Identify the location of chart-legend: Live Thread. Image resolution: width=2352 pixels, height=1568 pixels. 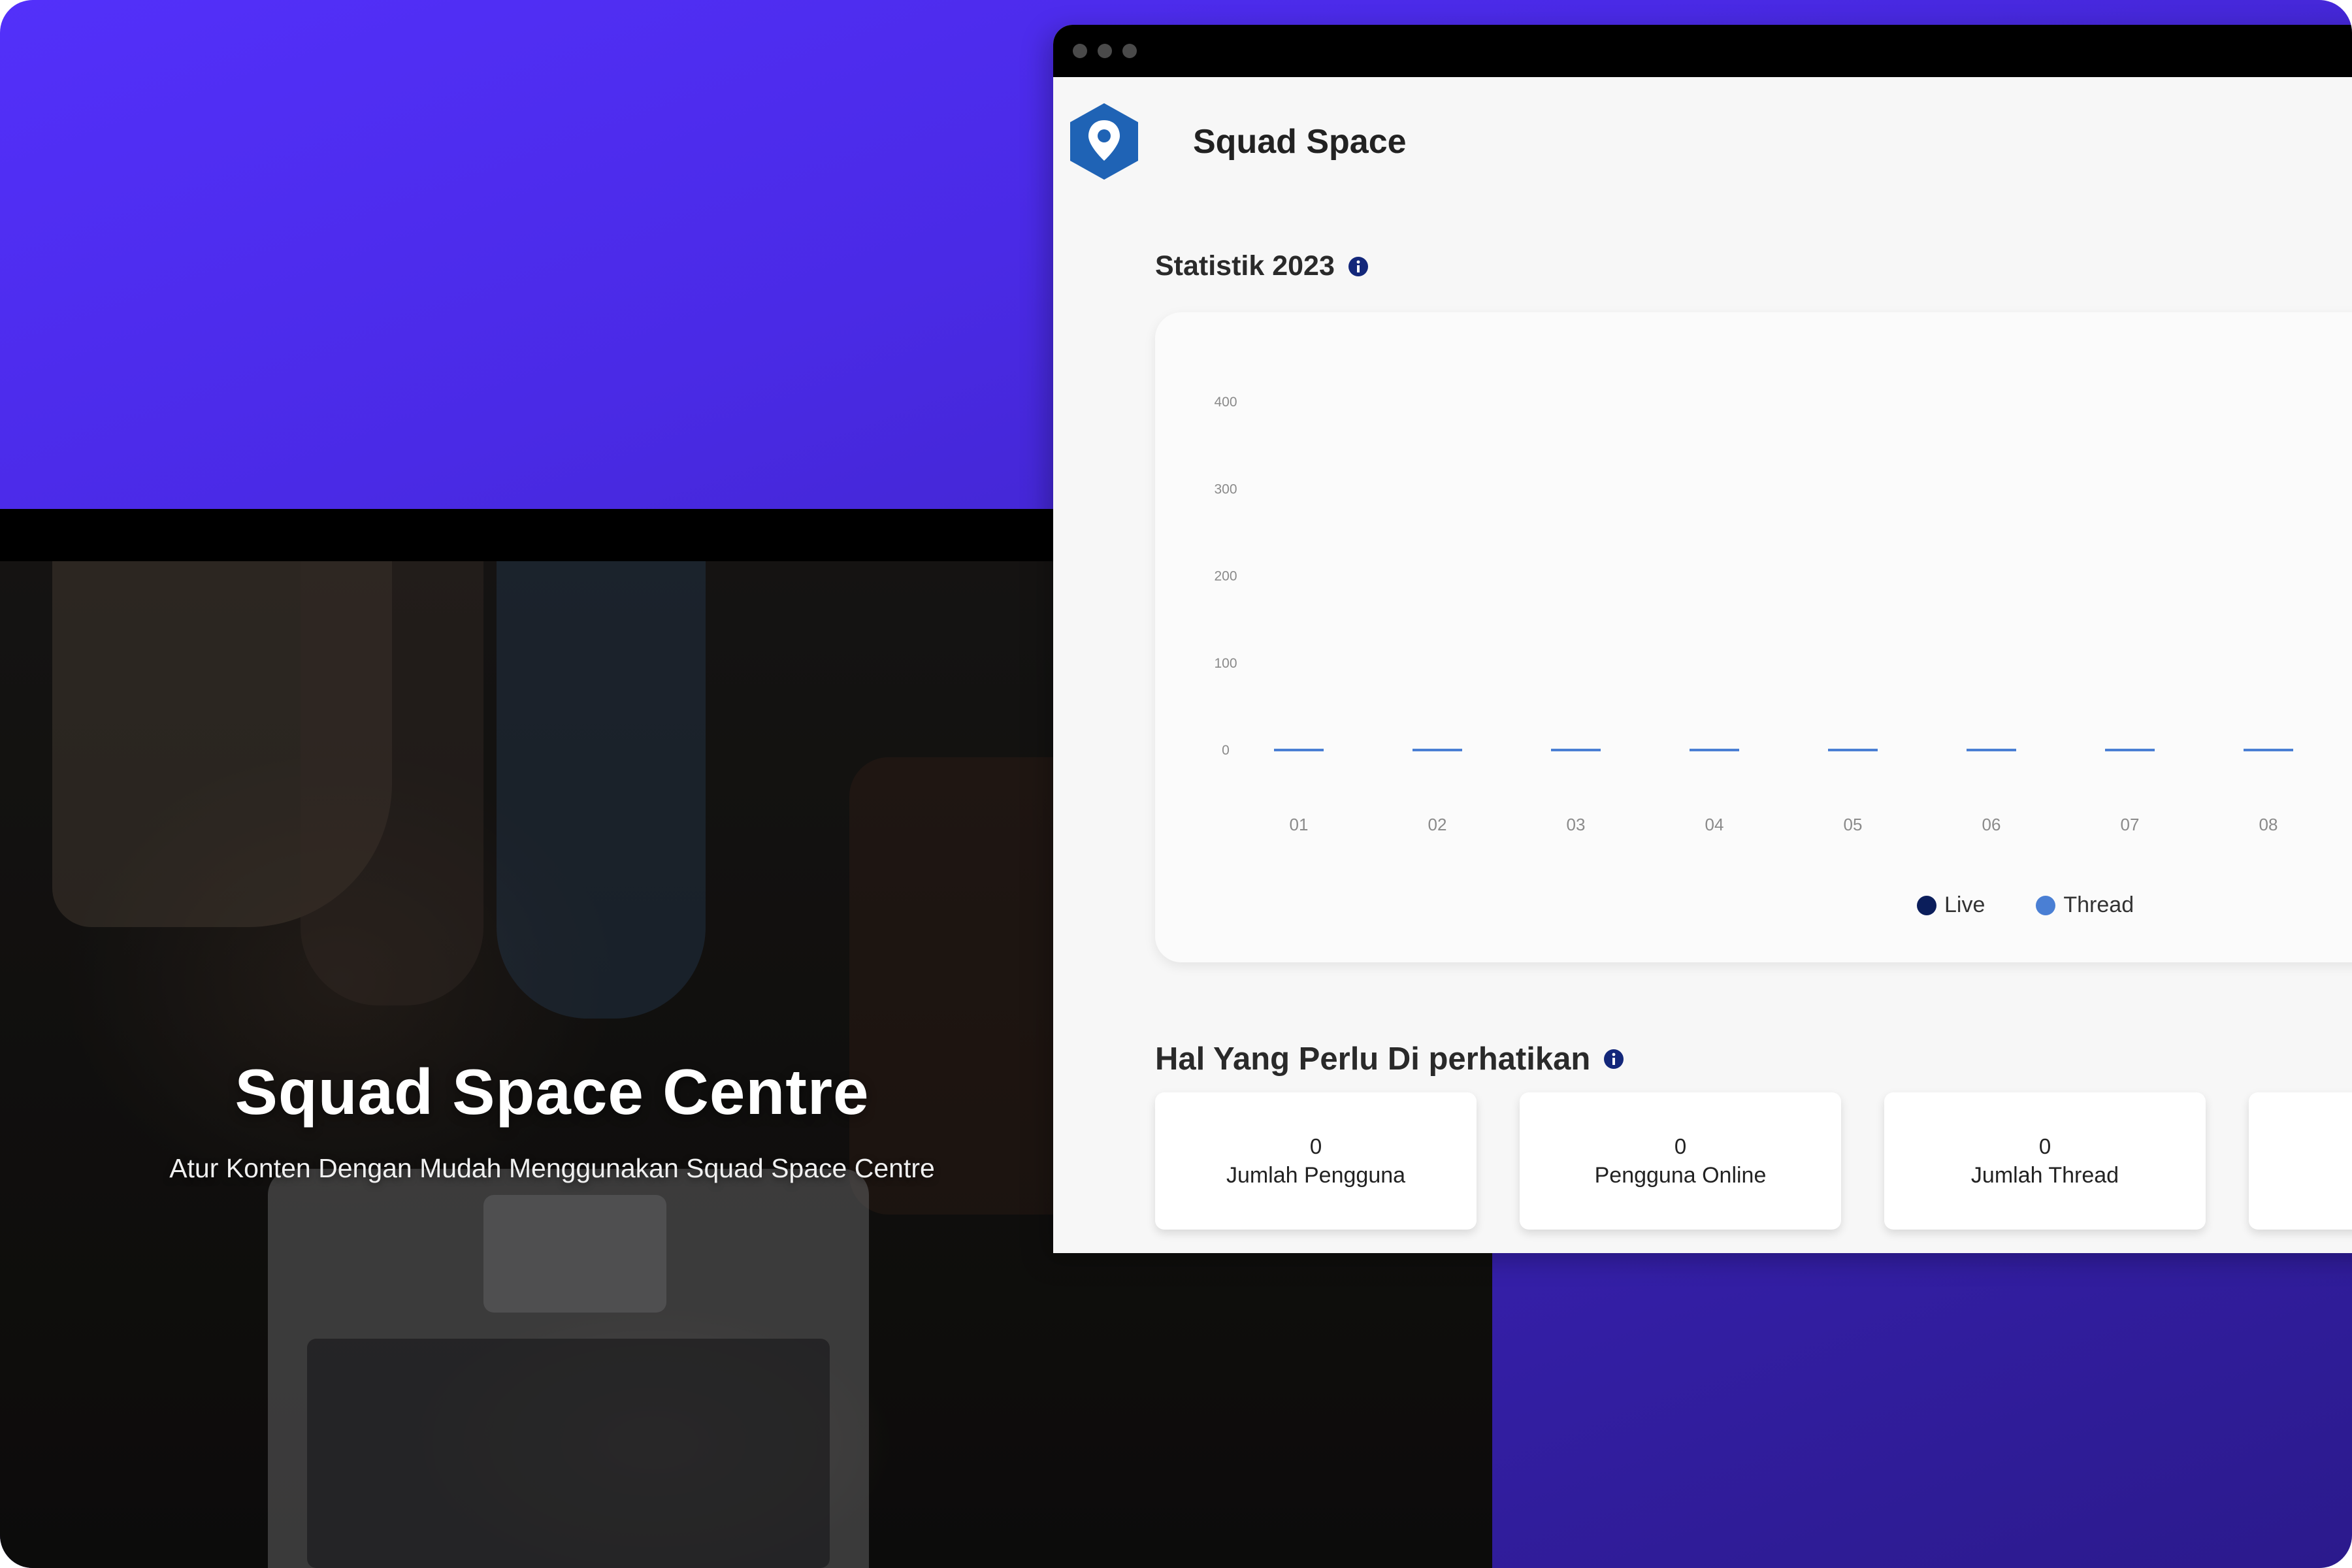
(2051, 905).